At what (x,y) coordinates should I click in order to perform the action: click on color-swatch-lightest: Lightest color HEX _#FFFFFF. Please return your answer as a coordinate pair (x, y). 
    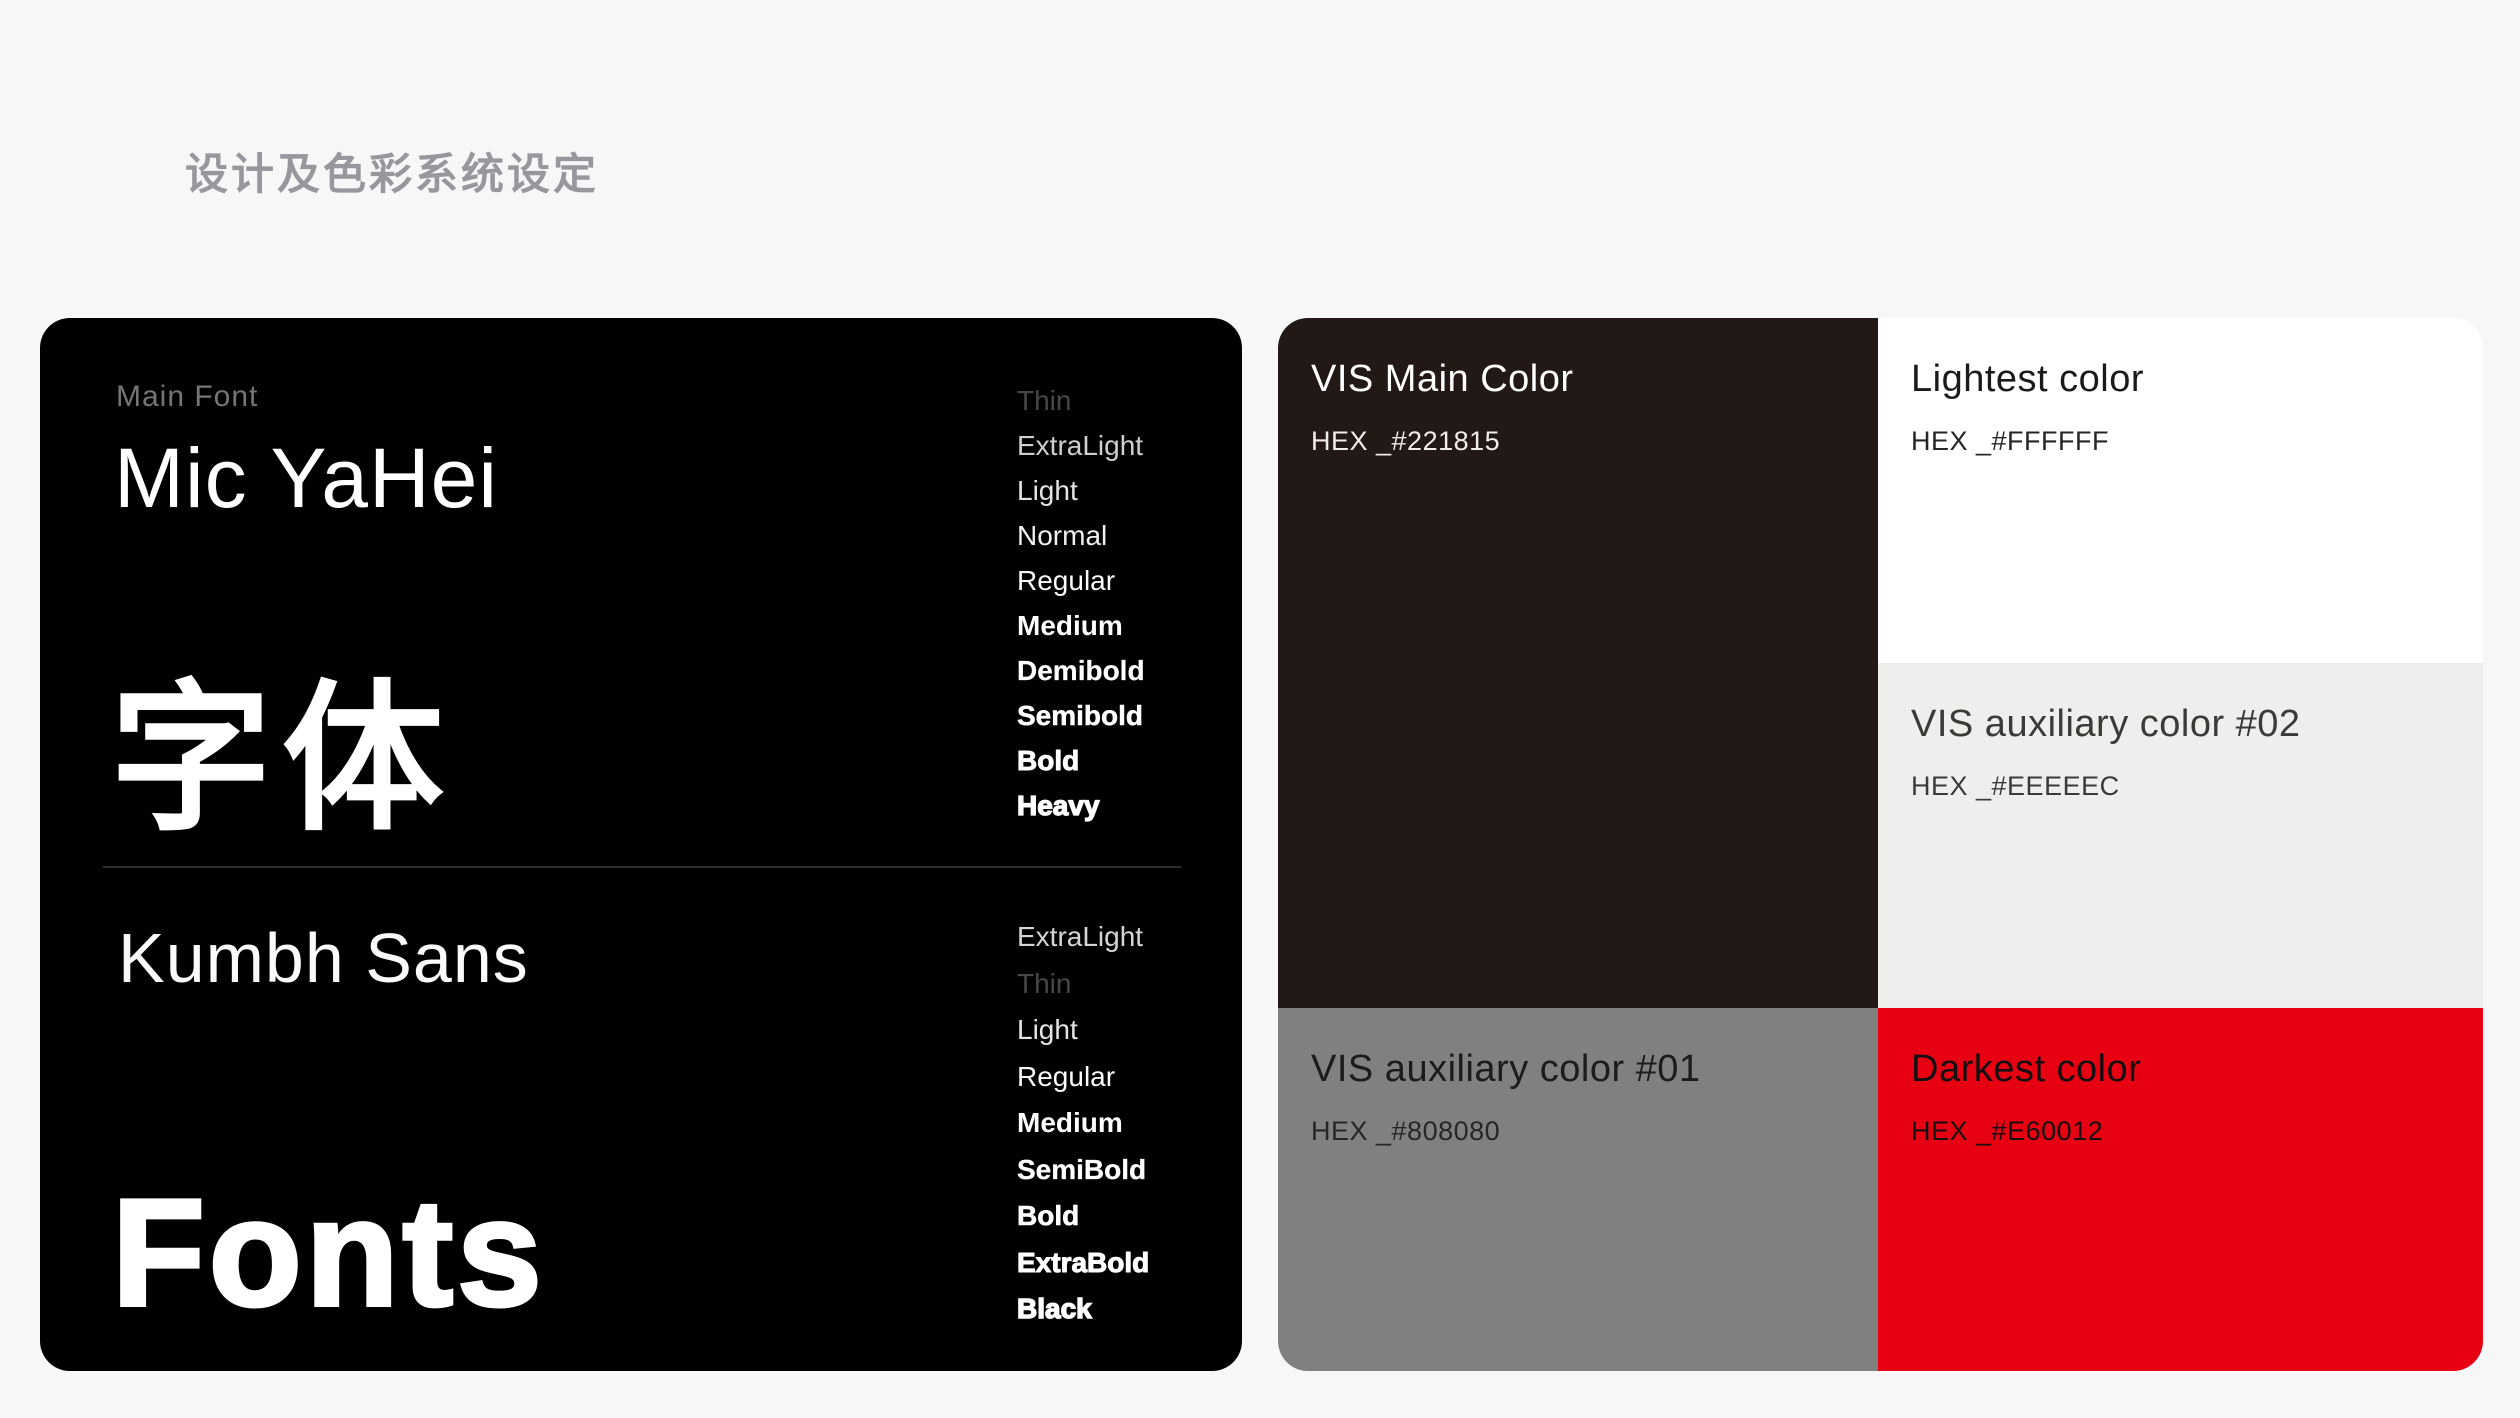
    Looking at the image, I should click on (2180, 490).